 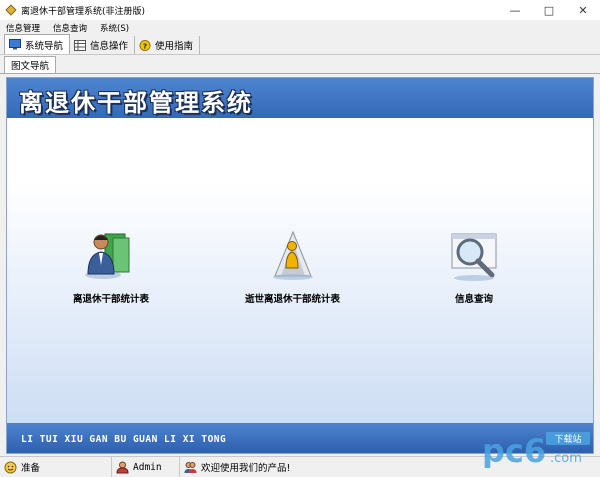 I want to click on watermark-sub: 下载站, so click(x=567, y=439).